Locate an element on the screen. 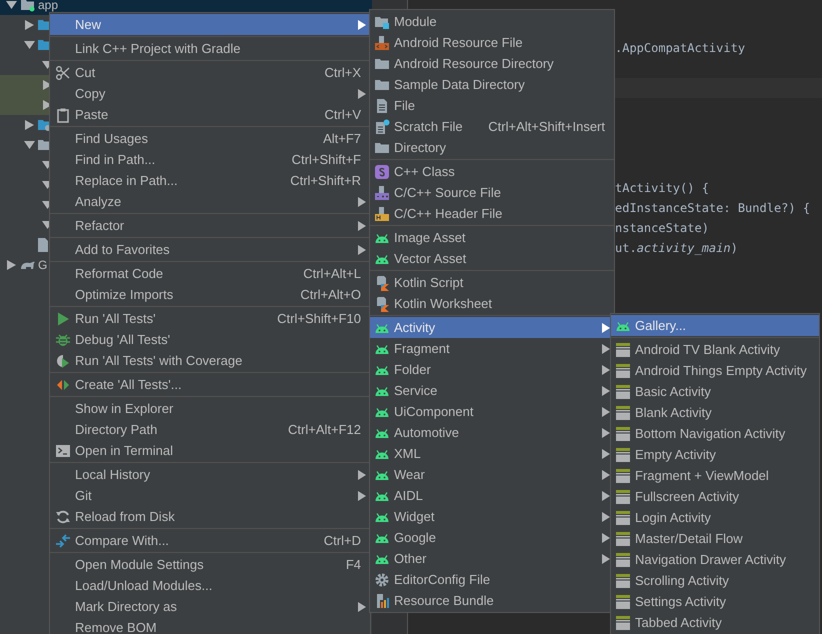 This screenshot has height=634, width=822. code-line: ut.activity_main) is located at coordinates (676, 248).